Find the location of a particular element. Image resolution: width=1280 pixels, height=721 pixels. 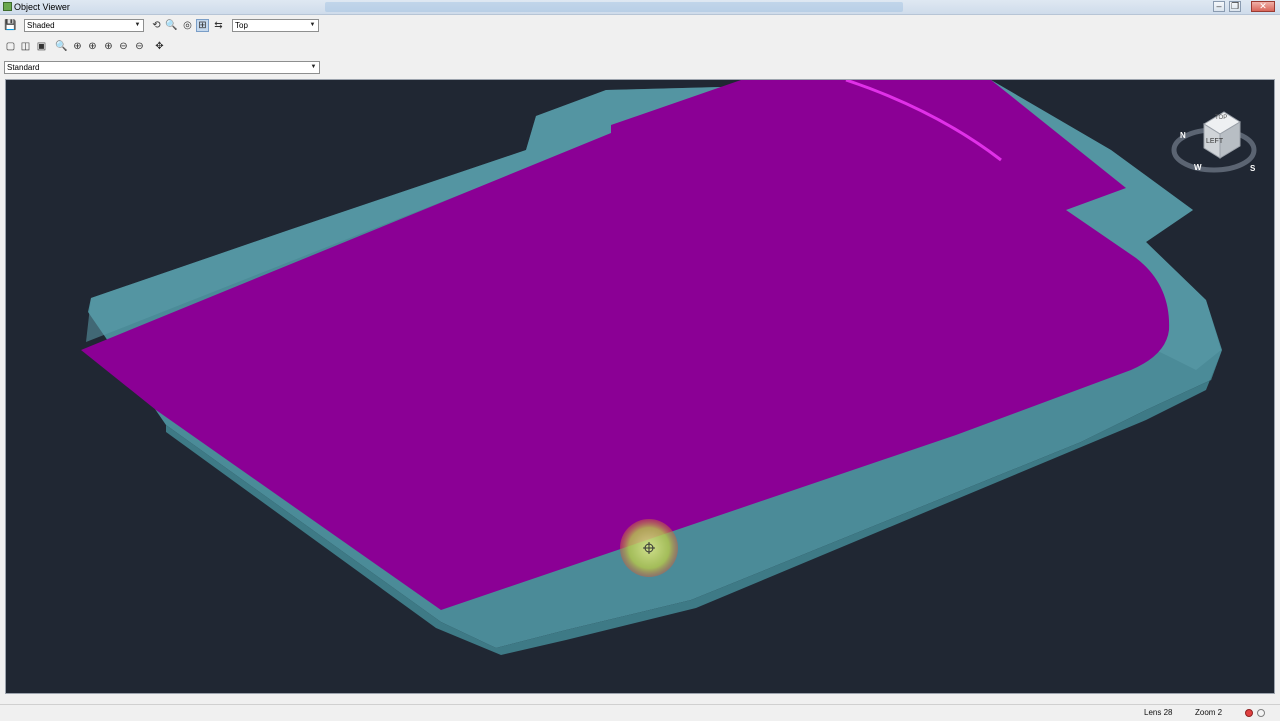

viewcube-face-label: LEFT is located at coordinates (1215, 141).